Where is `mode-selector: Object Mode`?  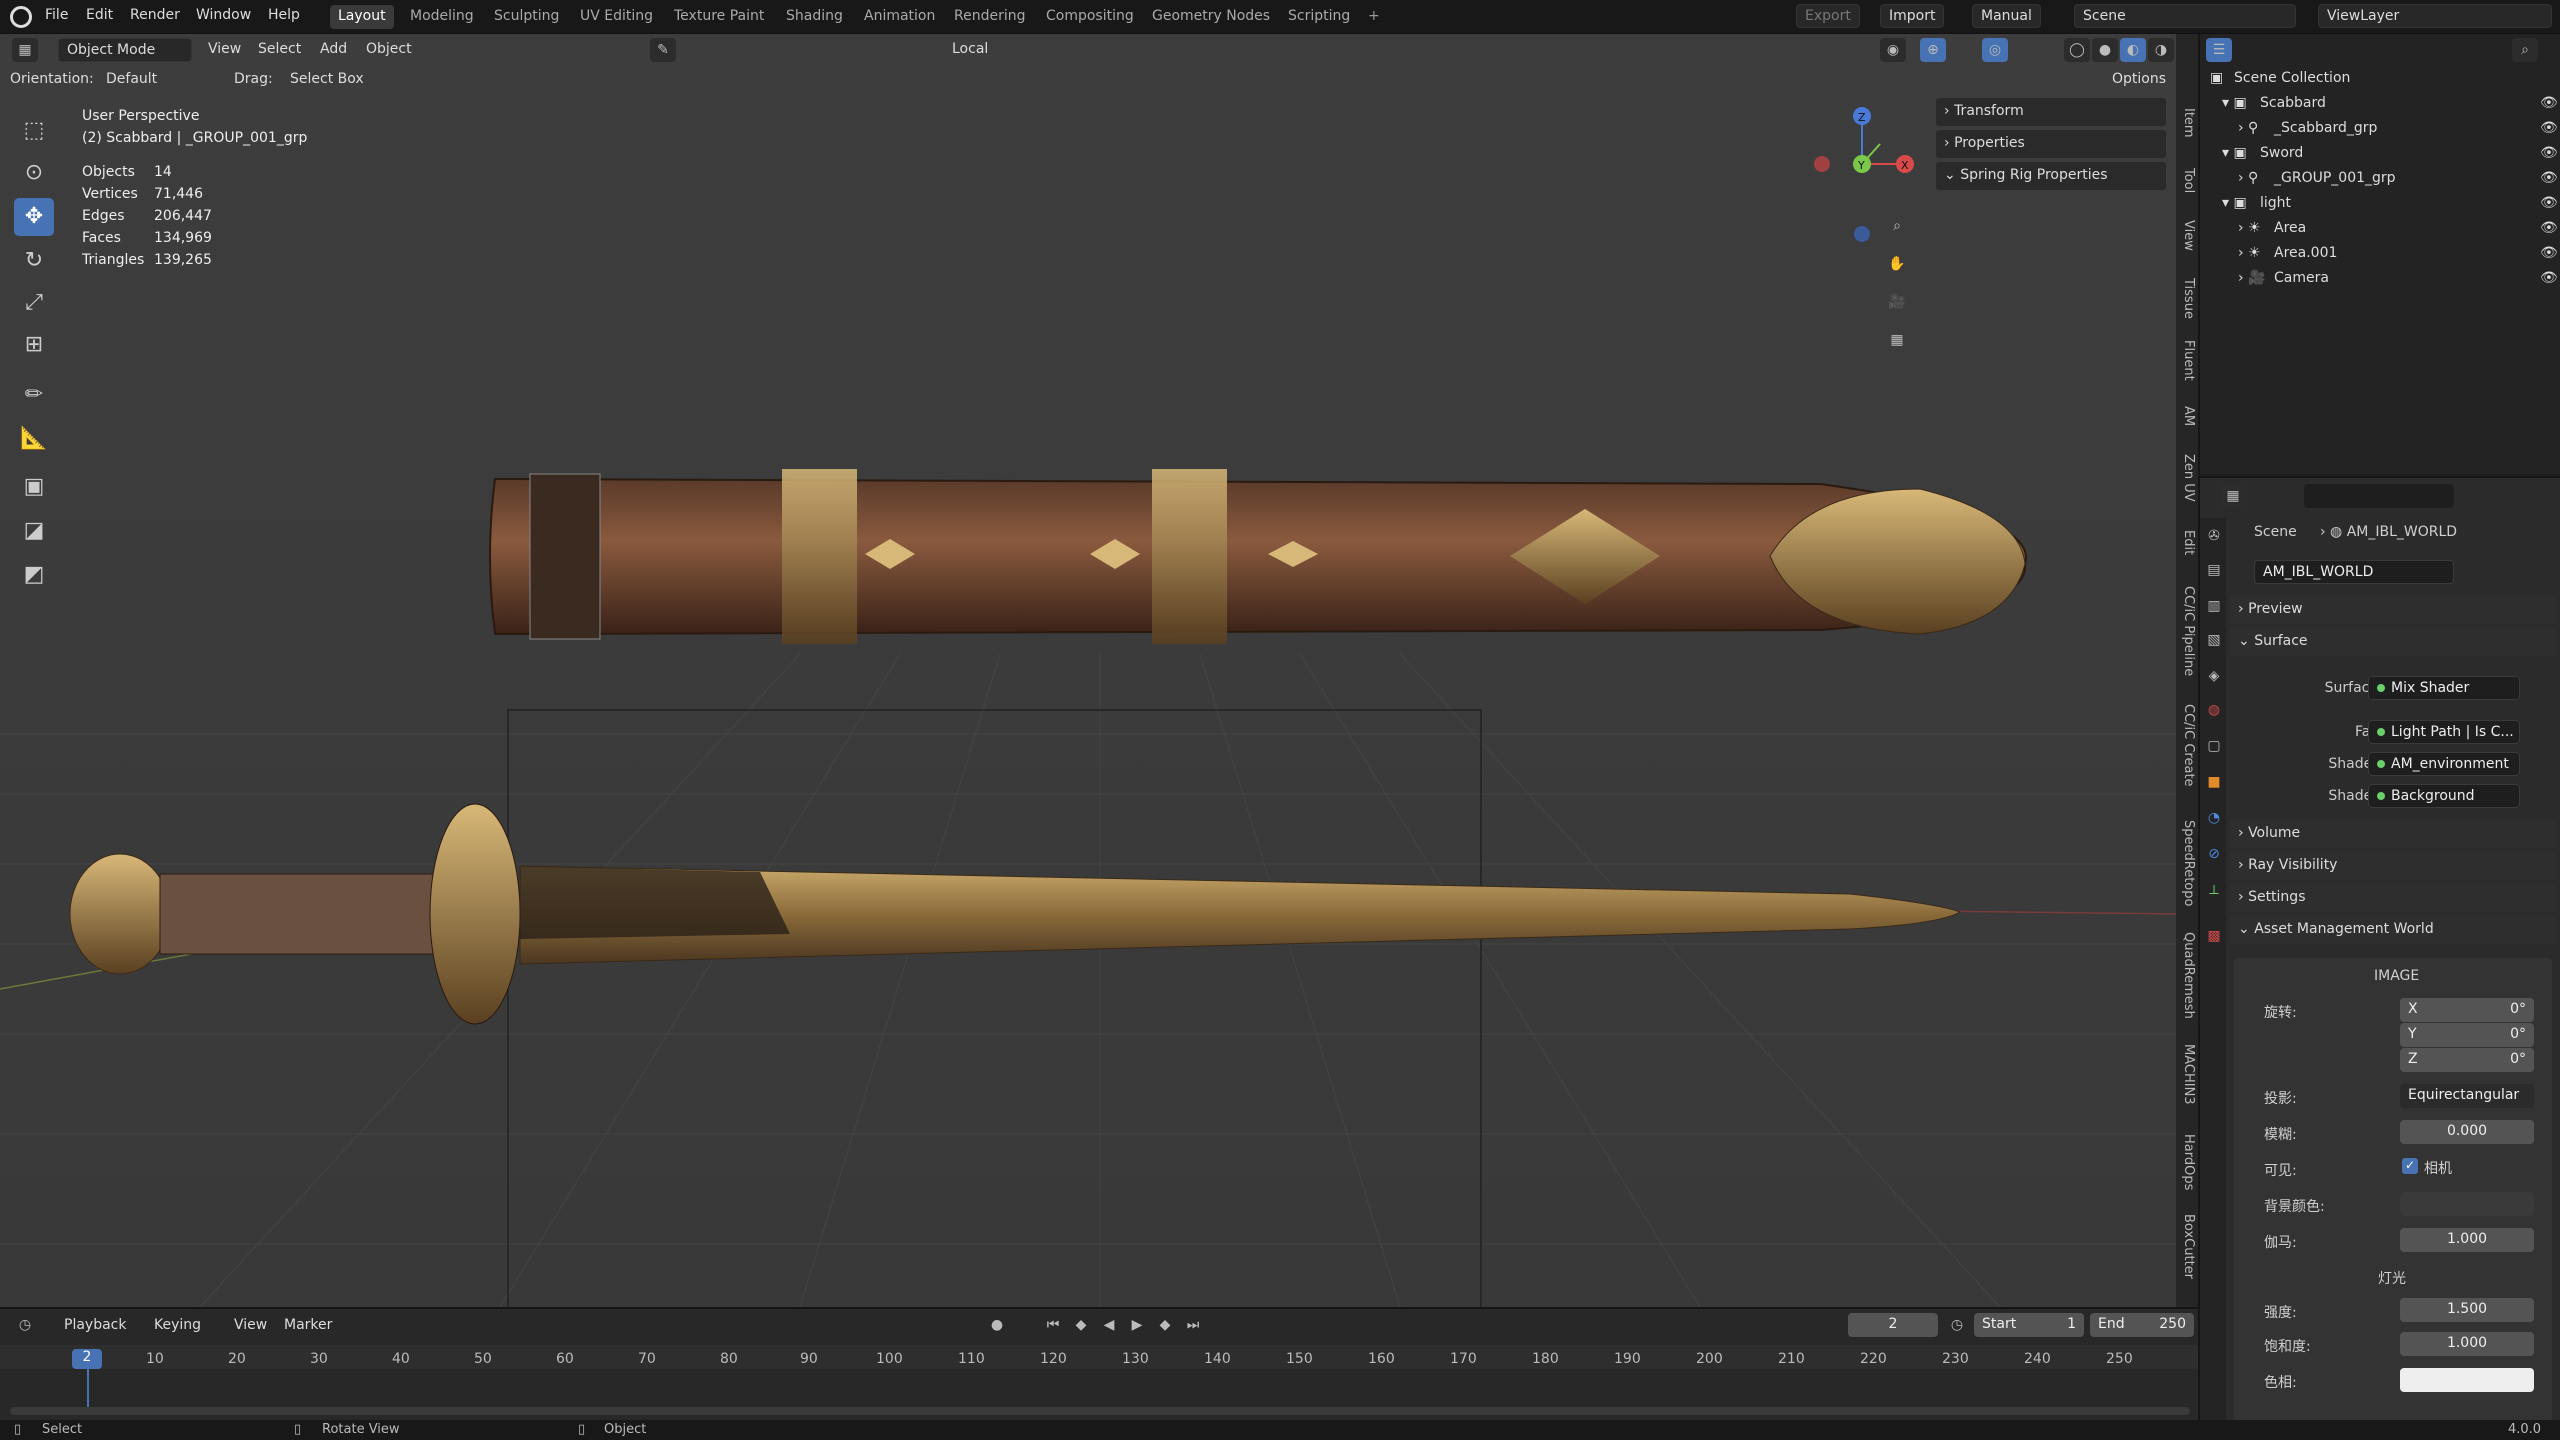
mode-selector: Object Mode is located at coordinates (125, 50).